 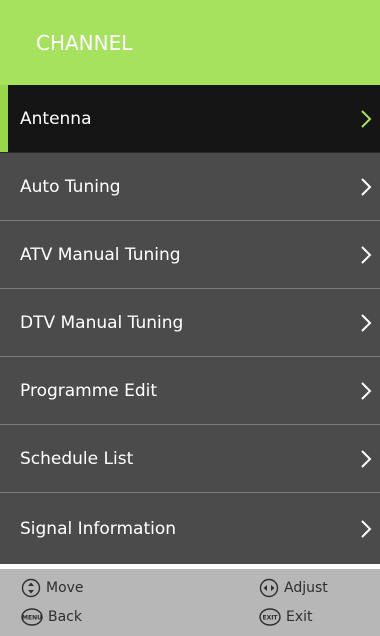 I want to click on hint-move: Move, so click(x=52, y=588).